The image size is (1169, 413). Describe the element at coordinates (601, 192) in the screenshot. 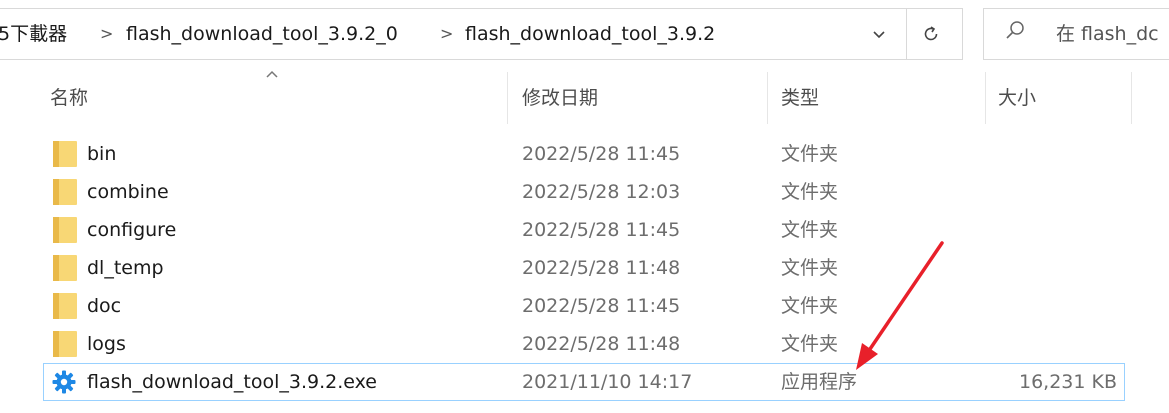

I see `file-date: 2022/5/28 12:03` at that location.